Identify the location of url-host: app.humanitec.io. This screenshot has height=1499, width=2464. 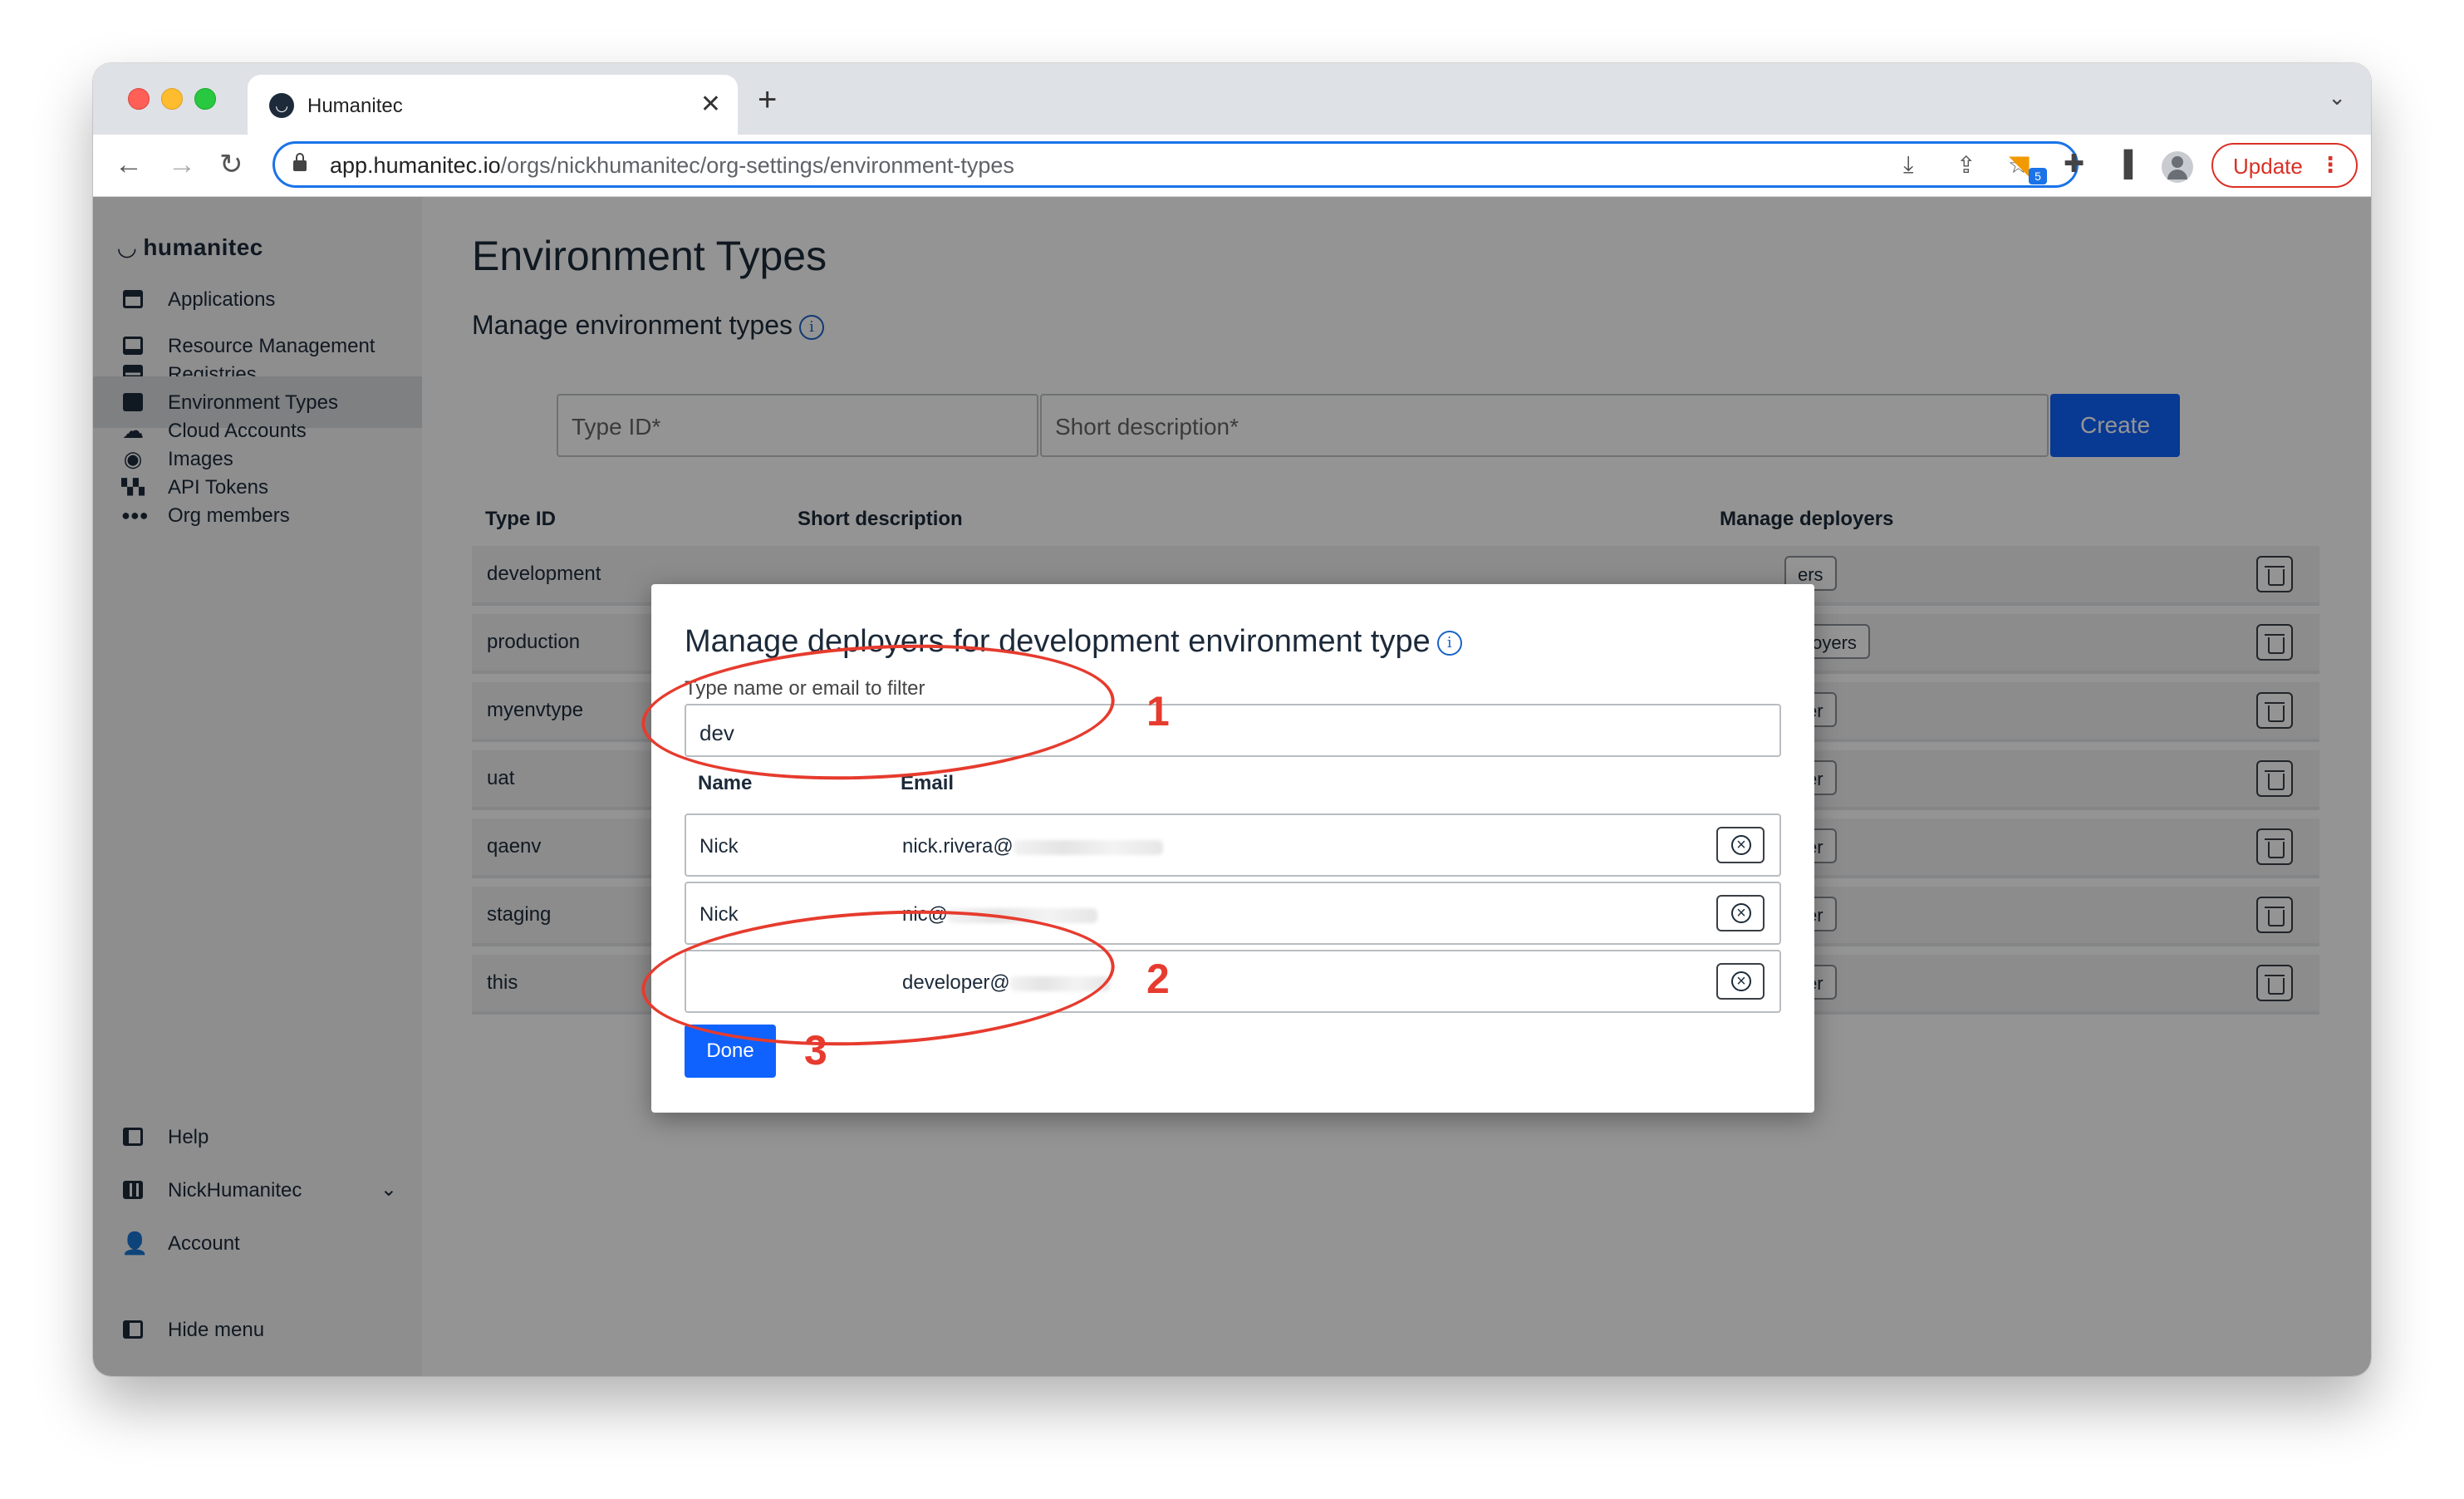
(415, 165).